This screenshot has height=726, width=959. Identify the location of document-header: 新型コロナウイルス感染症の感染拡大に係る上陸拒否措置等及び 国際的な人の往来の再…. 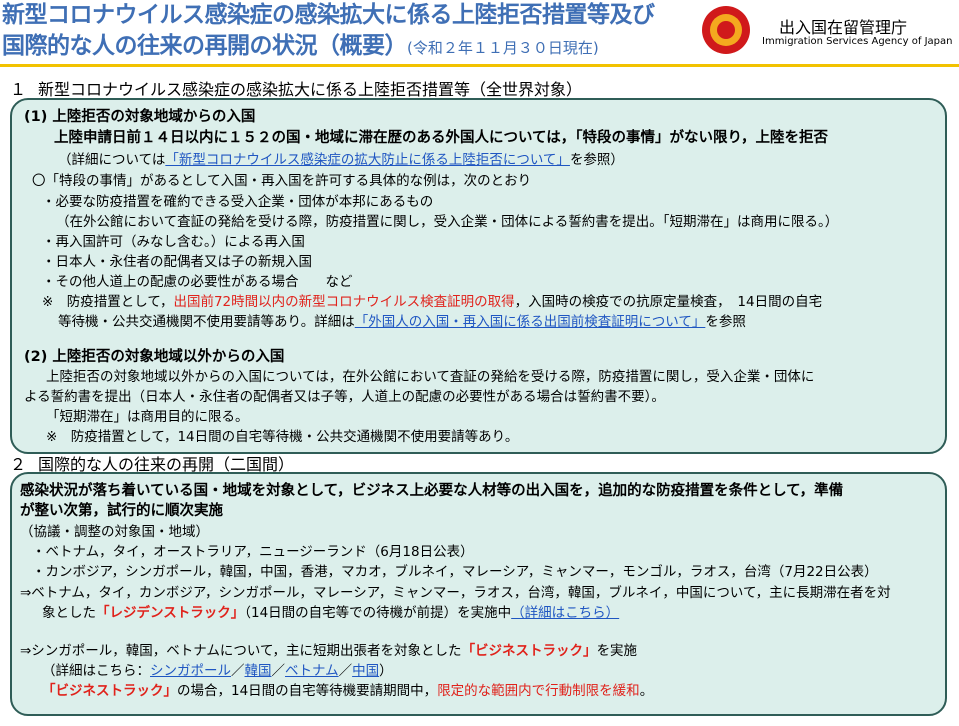
(479, 34).